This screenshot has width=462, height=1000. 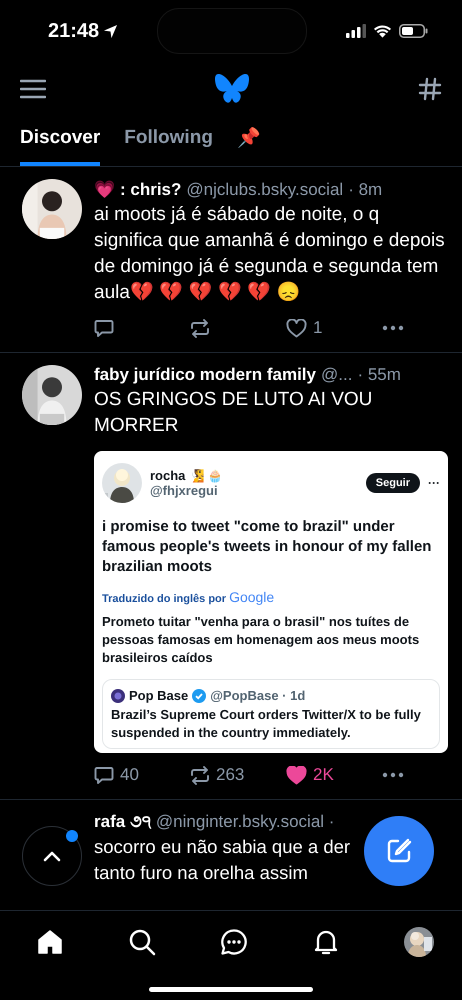 What do you see at coordinates (365, 190) in the screenshot?
I see `post-time: · 8m` at bounding box center [365, 190].